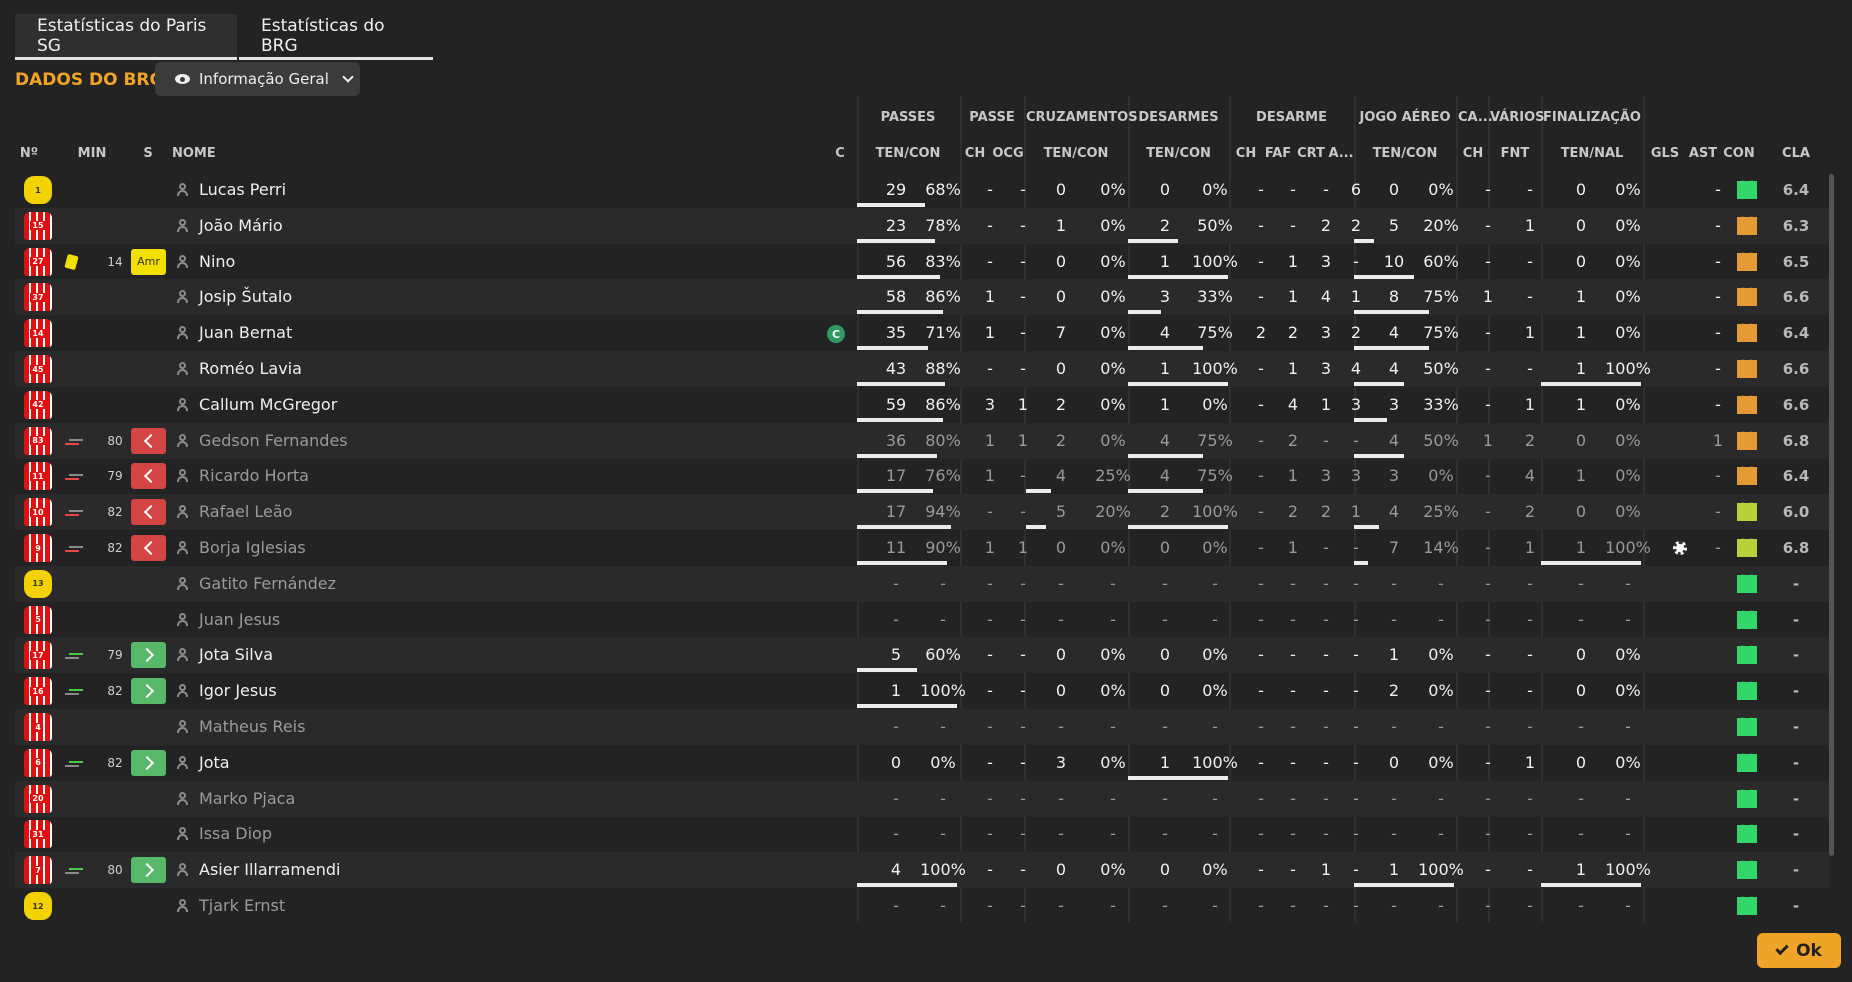 This screenshot has height=982, width=1852. What do you see at coordinates (245, 512) in the screenshot?
I see `player-name: Rafael Leão` at bounding box center [245, 512].